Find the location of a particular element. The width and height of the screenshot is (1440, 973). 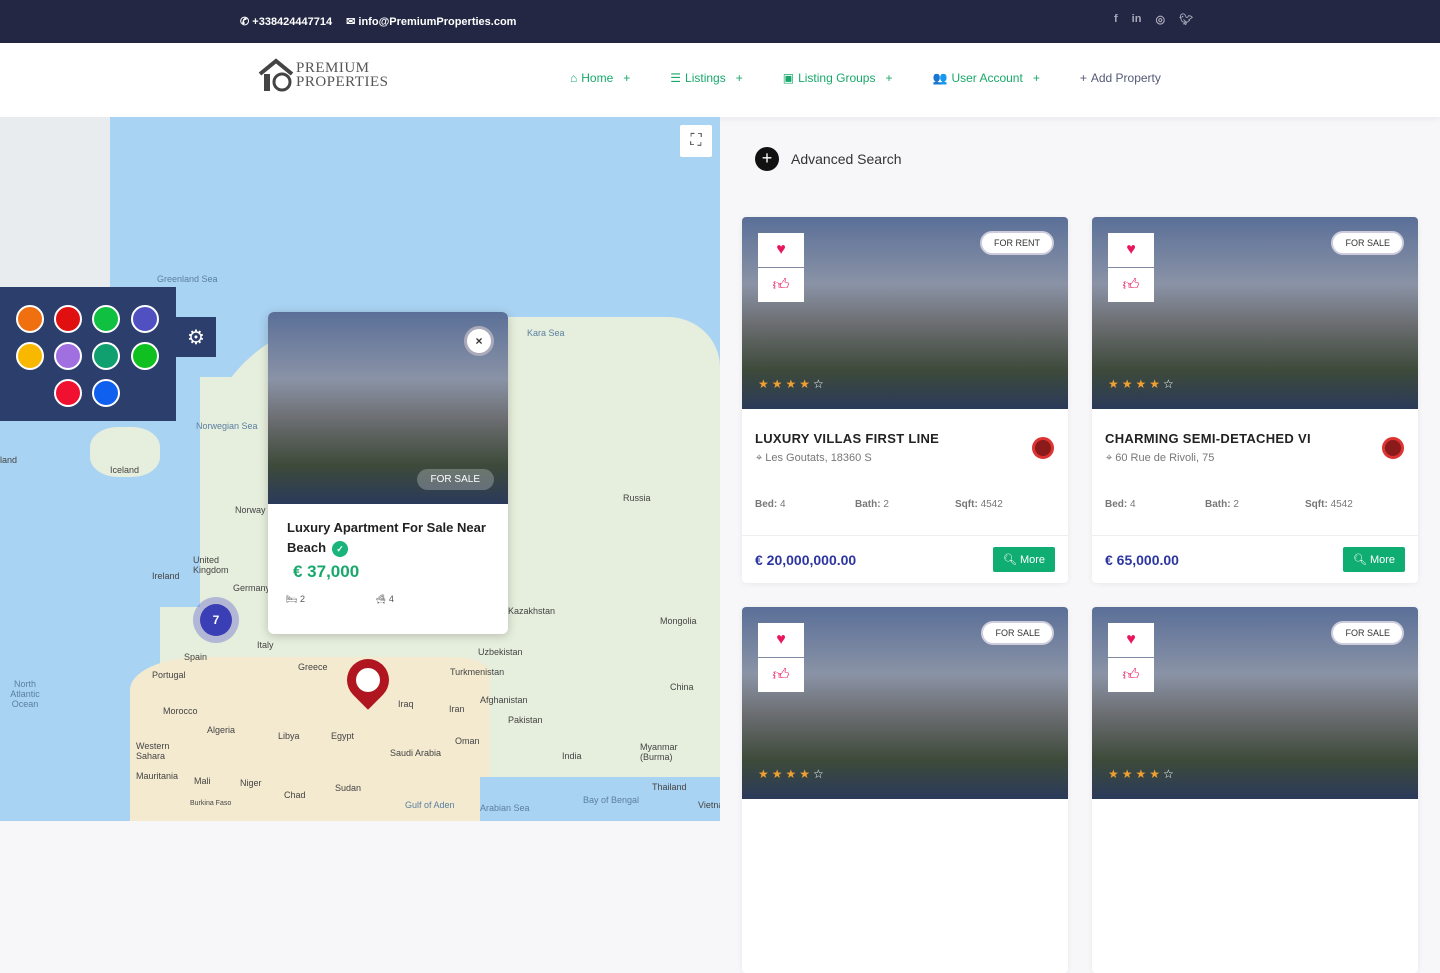

listing-title: LUXURY VILLAS FIRST LINE is located at coordinates (905, 427).